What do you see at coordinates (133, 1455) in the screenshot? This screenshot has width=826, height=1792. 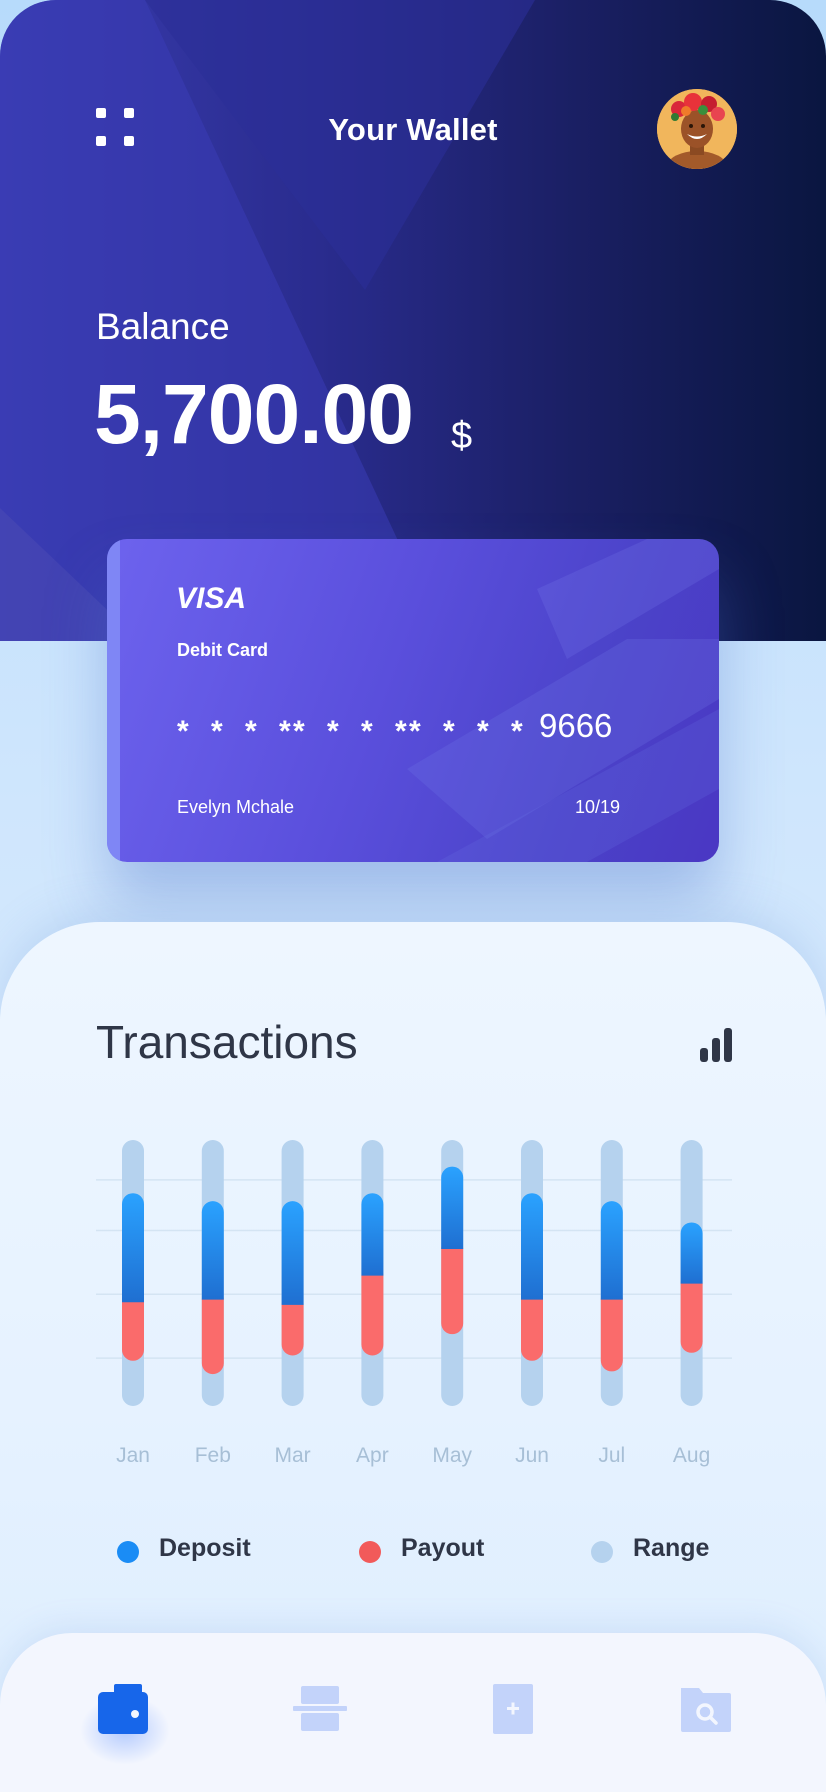 I see `month-label-jan: Jan` at bounding box center [133, 1455].